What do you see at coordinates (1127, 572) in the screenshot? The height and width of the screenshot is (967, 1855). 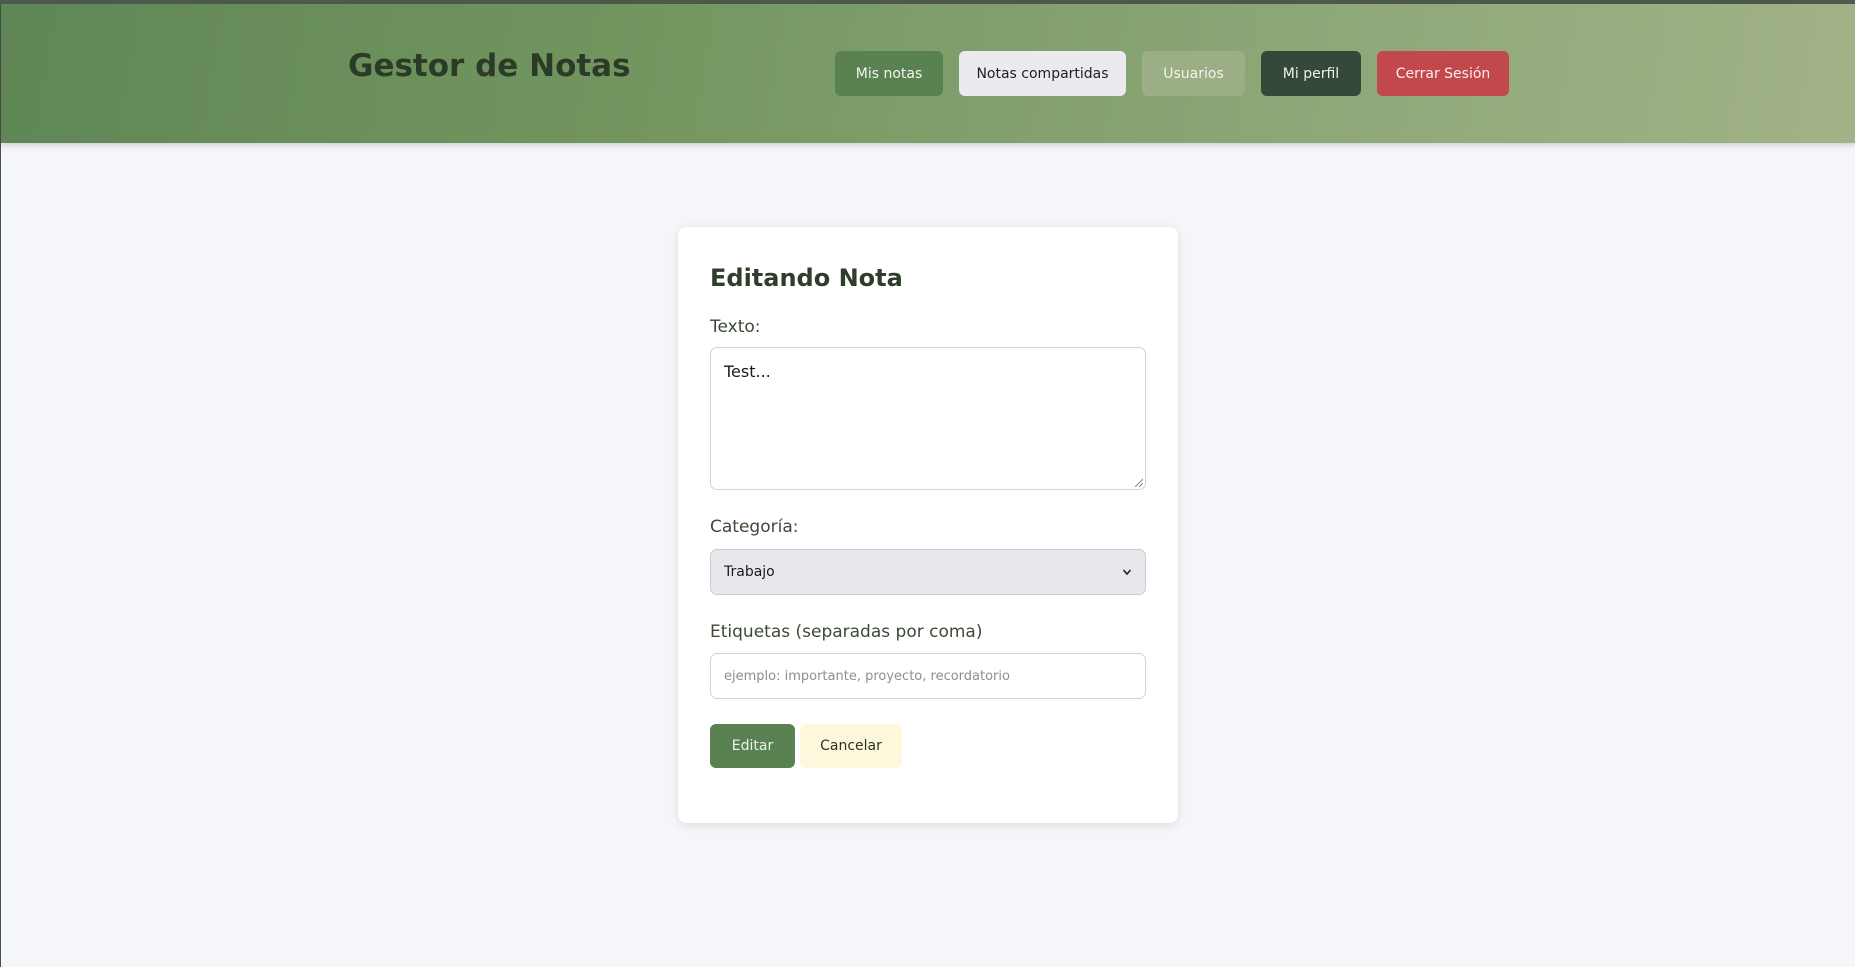 I see `chevron-down-icon` at bounding box center [1127, 572].